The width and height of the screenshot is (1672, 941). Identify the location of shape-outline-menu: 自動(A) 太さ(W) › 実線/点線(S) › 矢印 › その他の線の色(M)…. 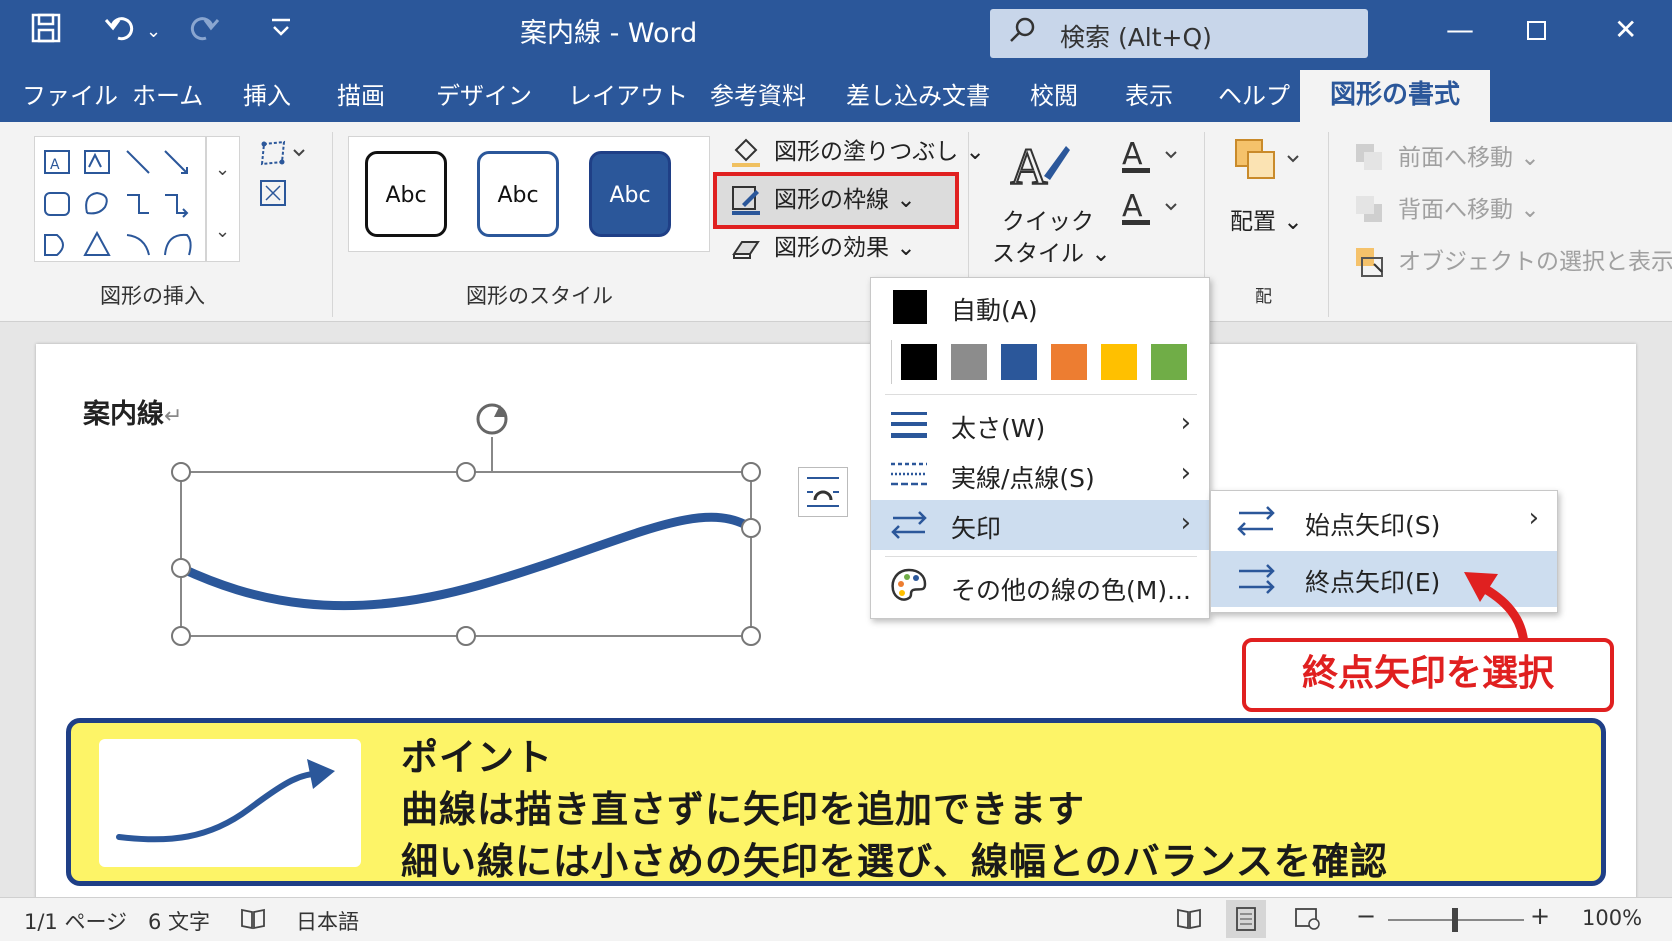
(1040, 448).